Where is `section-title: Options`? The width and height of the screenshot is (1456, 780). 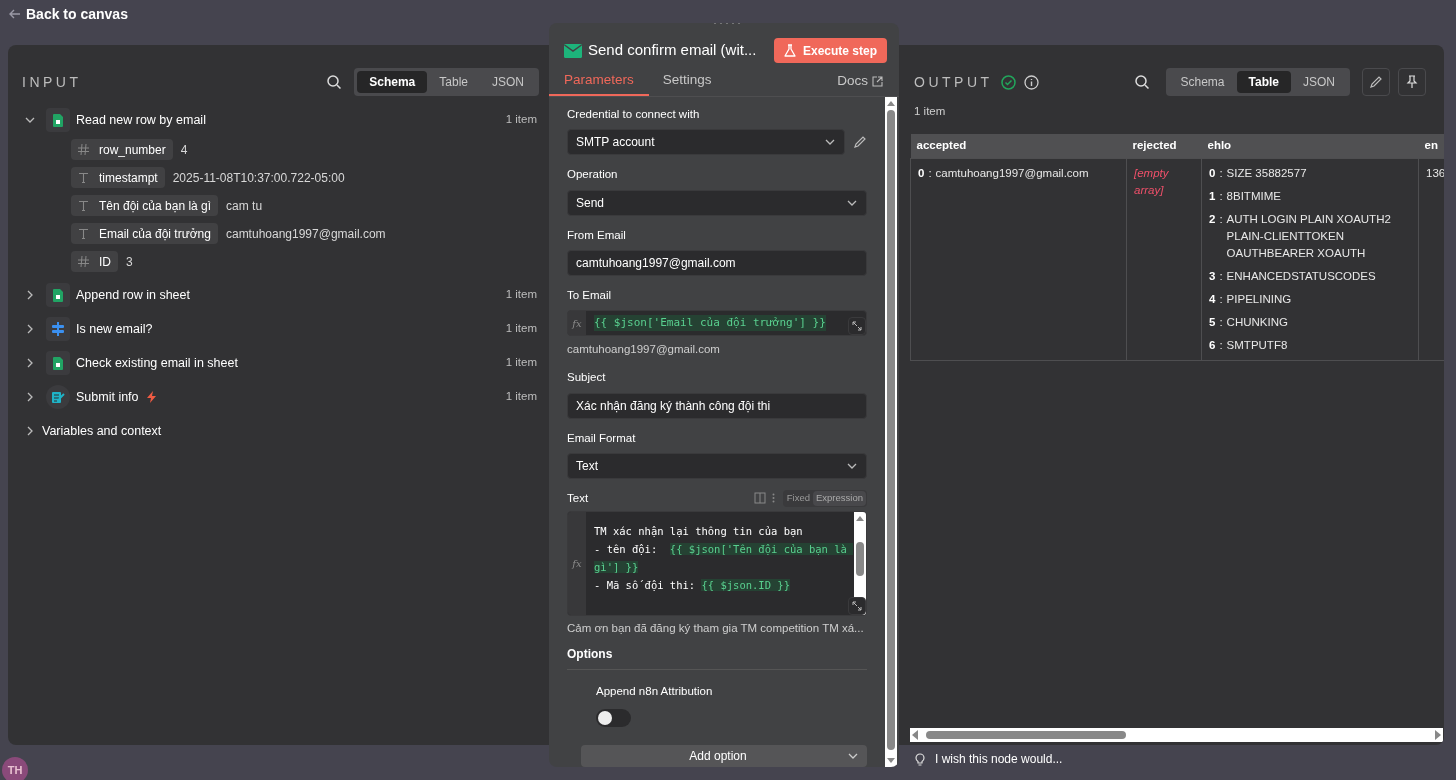 section-title: Options is located at coordinates (717, 658).